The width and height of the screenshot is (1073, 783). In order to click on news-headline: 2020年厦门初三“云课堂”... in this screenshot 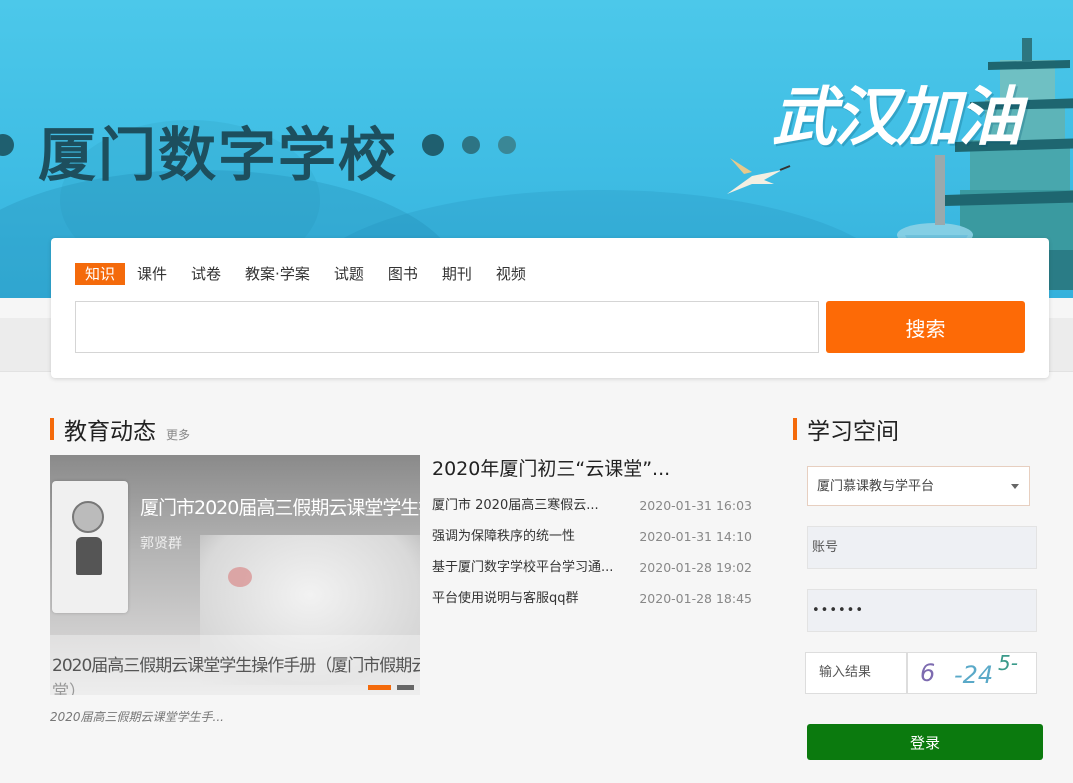, I will do `click(551, 467)`.